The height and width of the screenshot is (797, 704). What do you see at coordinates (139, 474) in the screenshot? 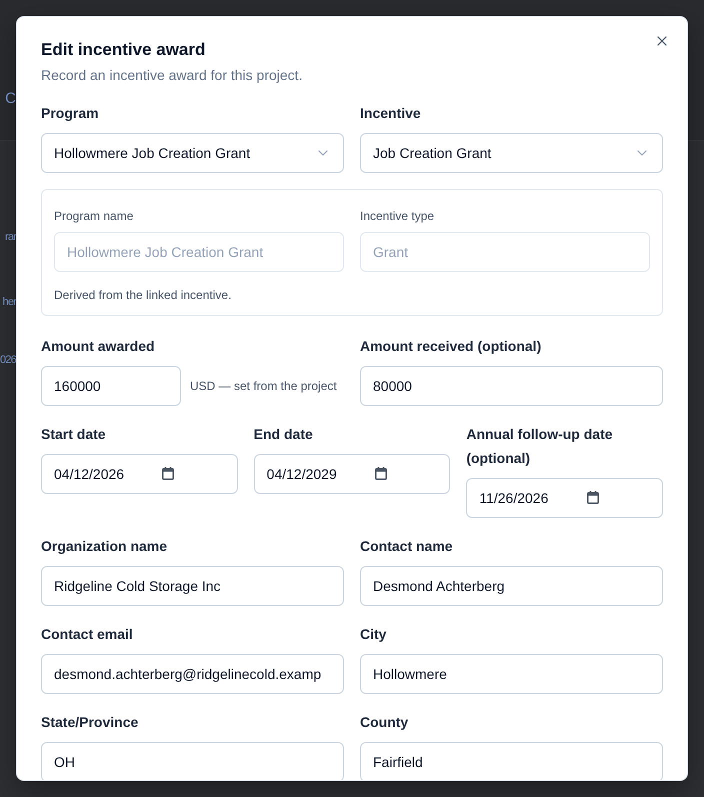
I see `date-field: 04/12/2026` at bounding box center [139, 474].